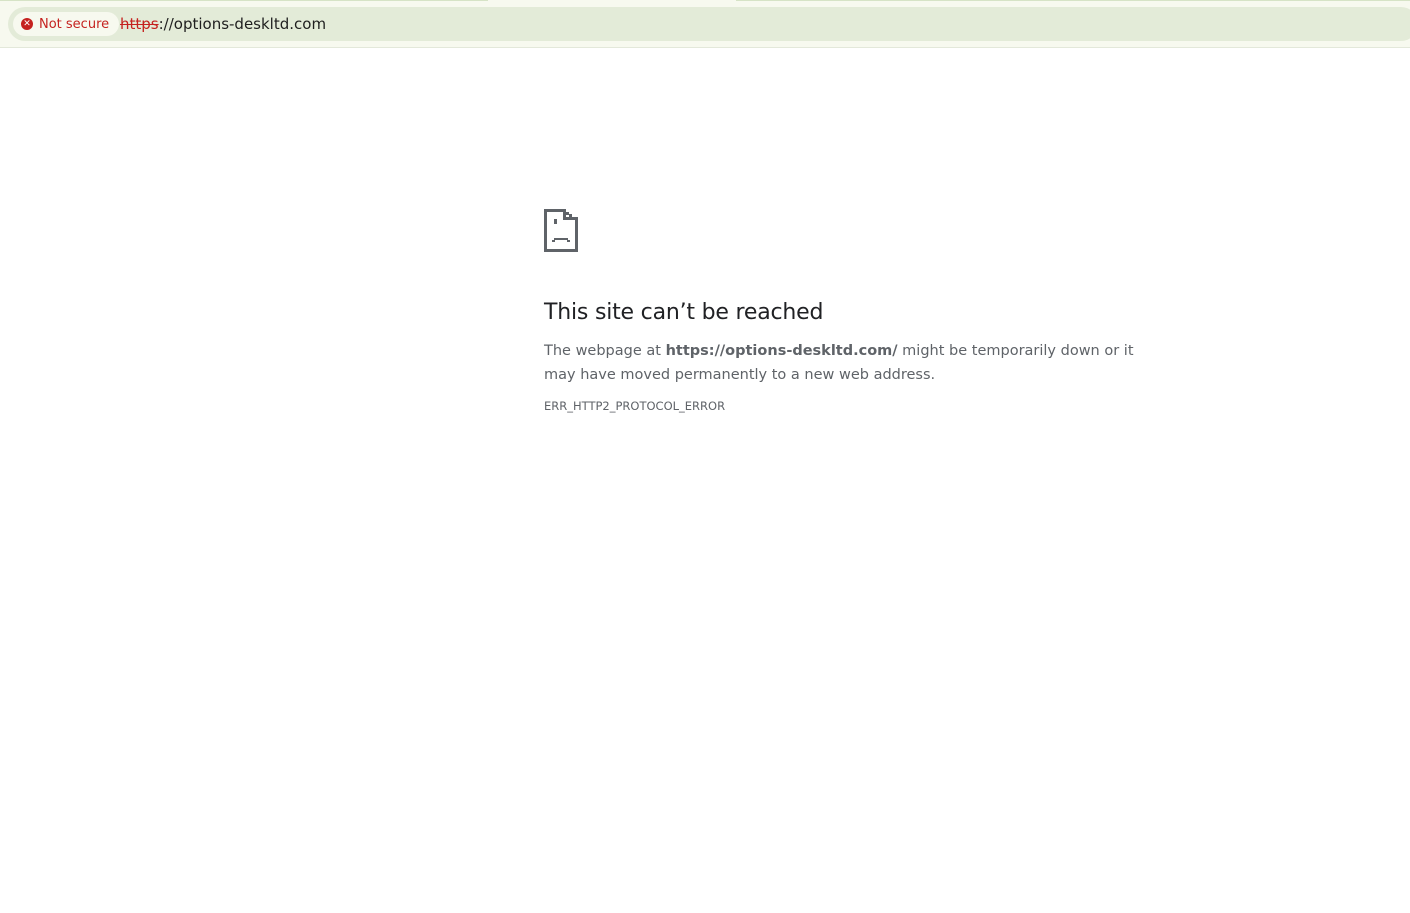 This screenshot has height=913, width=1410. Describe the element at coordinates (781, 351) in the screenshot. I see `error-url: https://options-deskltd.com/` at that location.